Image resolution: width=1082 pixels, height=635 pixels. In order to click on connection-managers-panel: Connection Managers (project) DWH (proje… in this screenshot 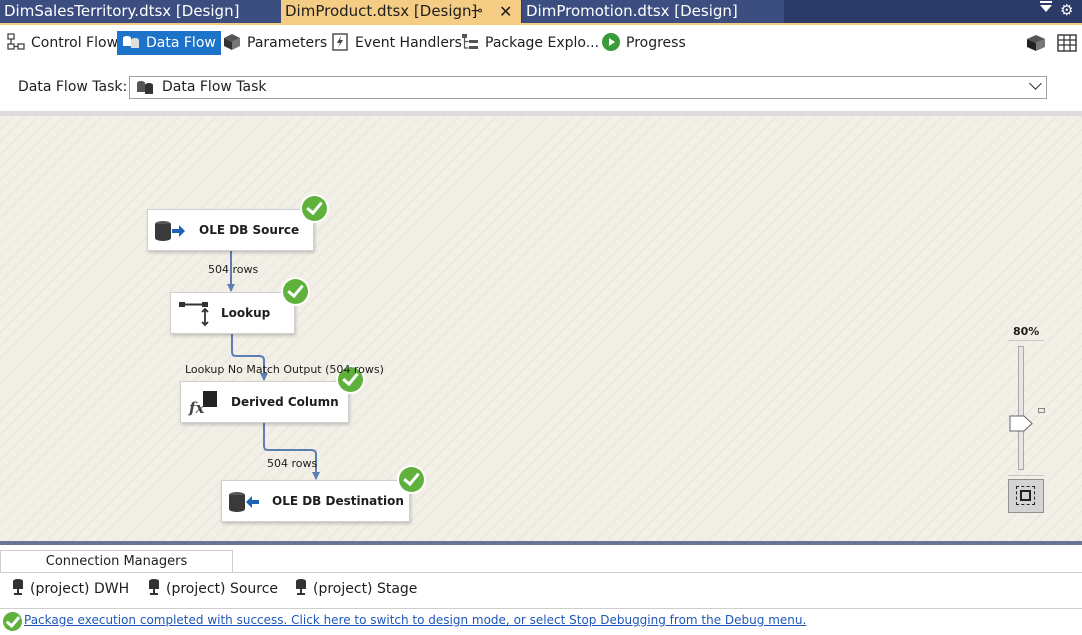, I will do `click(541, 577)`.